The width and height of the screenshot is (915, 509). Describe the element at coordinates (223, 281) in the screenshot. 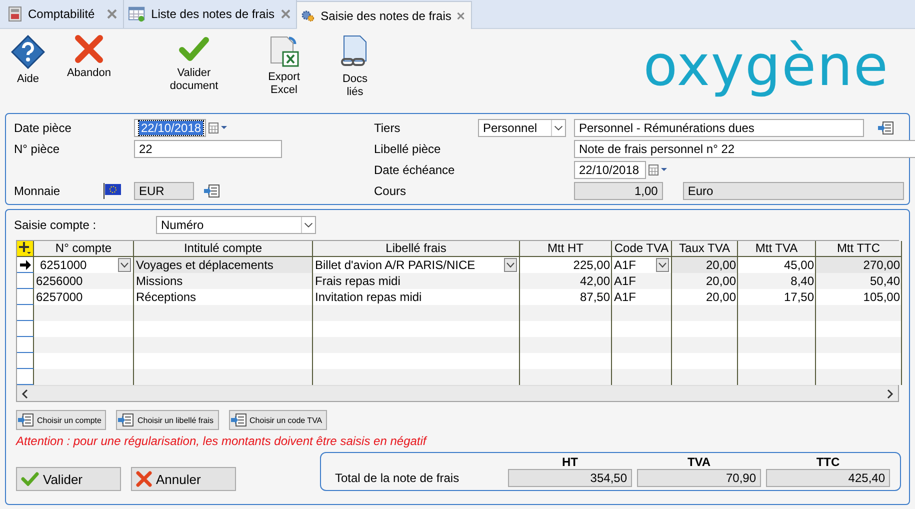

I see `table-cell: Missions` at that location.